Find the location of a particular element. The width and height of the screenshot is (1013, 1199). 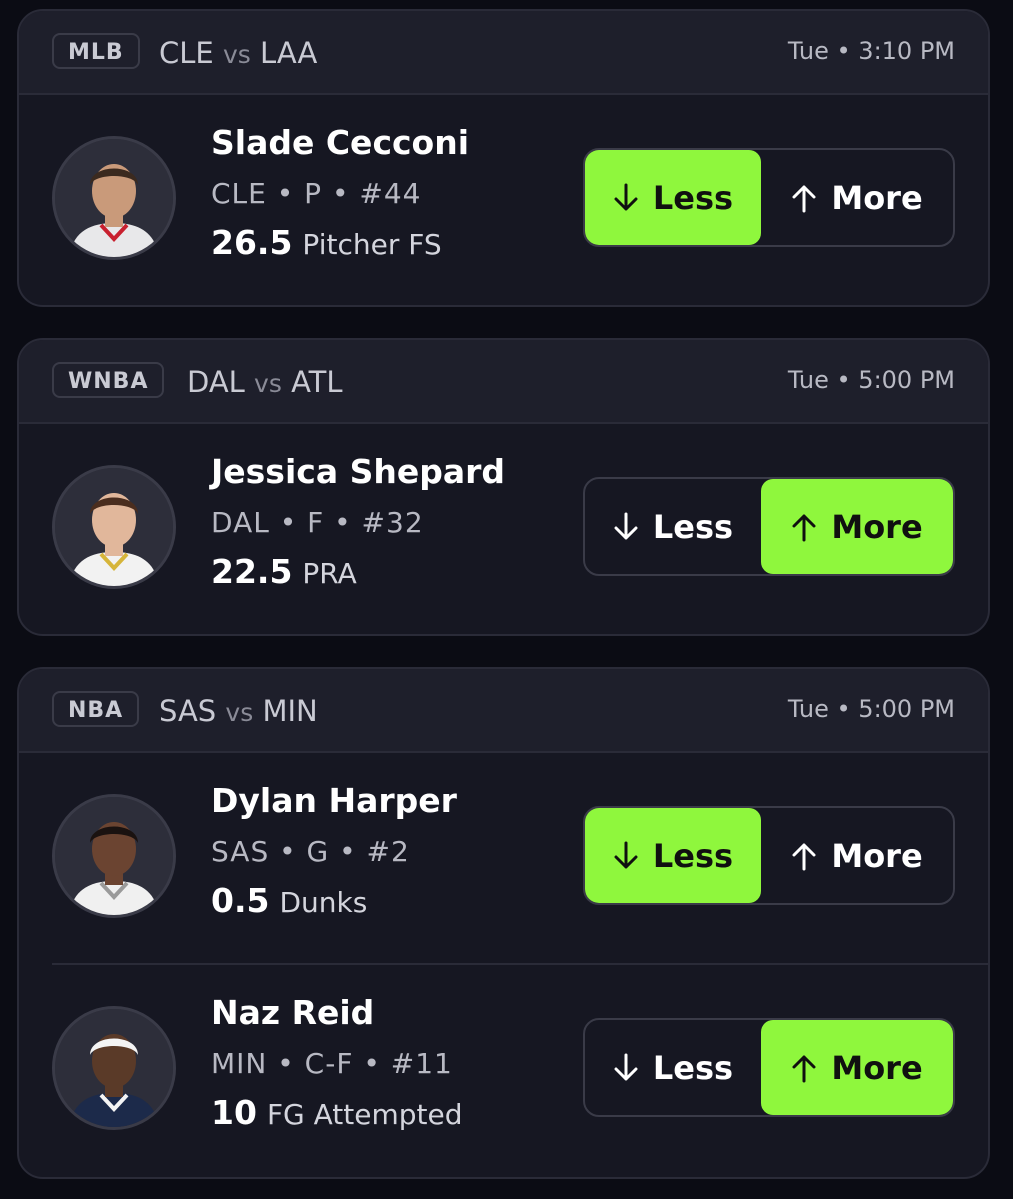

matchup: DAL vs ATL is located at coordinates (265, 383).